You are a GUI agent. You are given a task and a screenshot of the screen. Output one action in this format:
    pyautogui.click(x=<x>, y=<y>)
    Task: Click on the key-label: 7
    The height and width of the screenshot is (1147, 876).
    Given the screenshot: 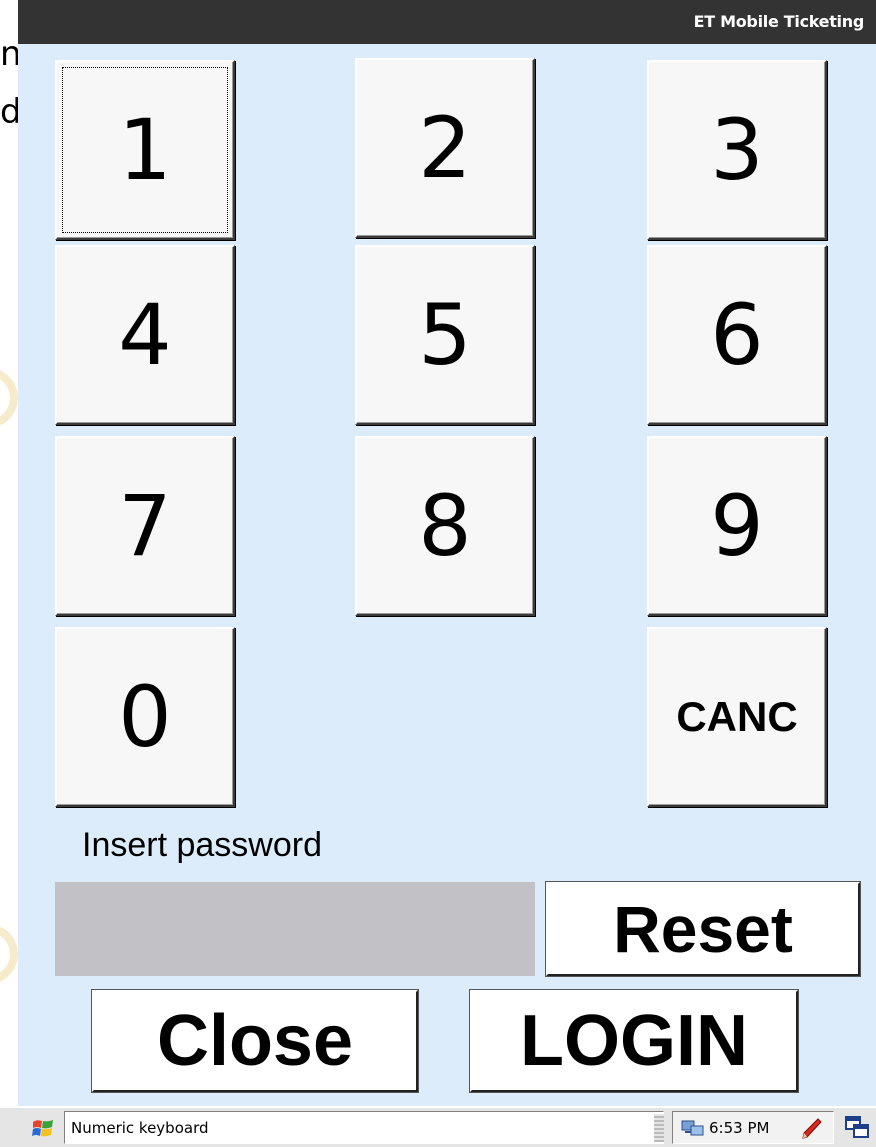 What is the action you would take?
    pyautogui.click(x=145, y=526)
    